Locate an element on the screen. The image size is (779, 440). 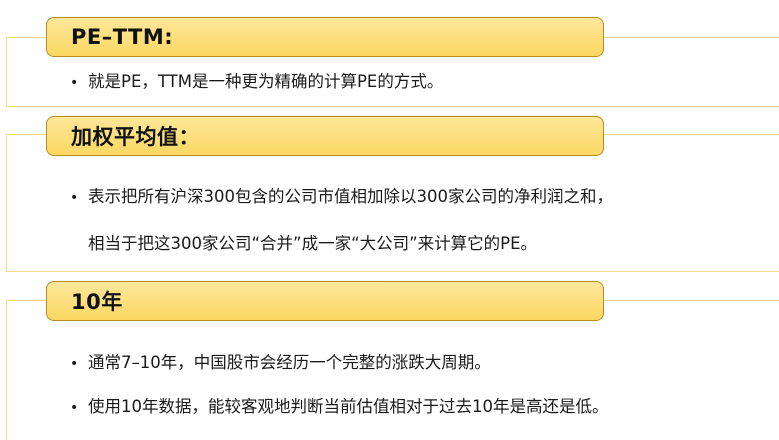
bullet-text: 使用10年数据，能较客观地判断当前估值相对于过去10年是高还是低。 is located at coordinates (348, 406).